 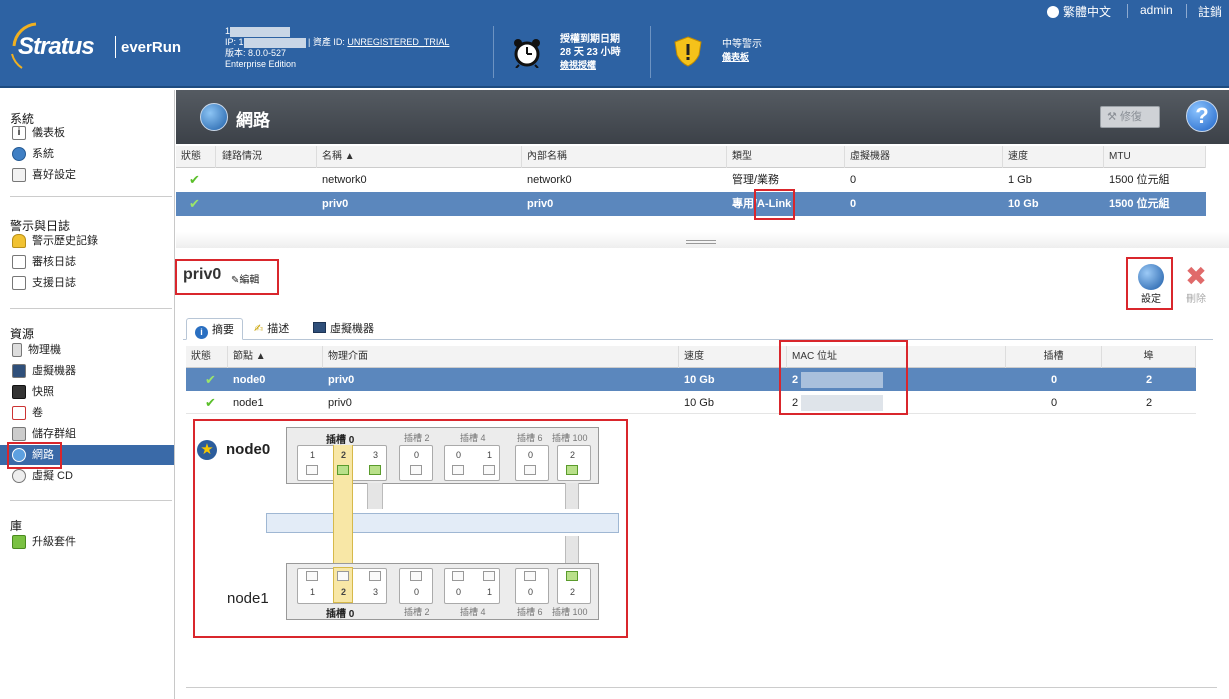 What do you see at coordinates (261, 64) in the screenshot?
I see `edition-text: Enterprise Edition` at bounding box center [261, 64].